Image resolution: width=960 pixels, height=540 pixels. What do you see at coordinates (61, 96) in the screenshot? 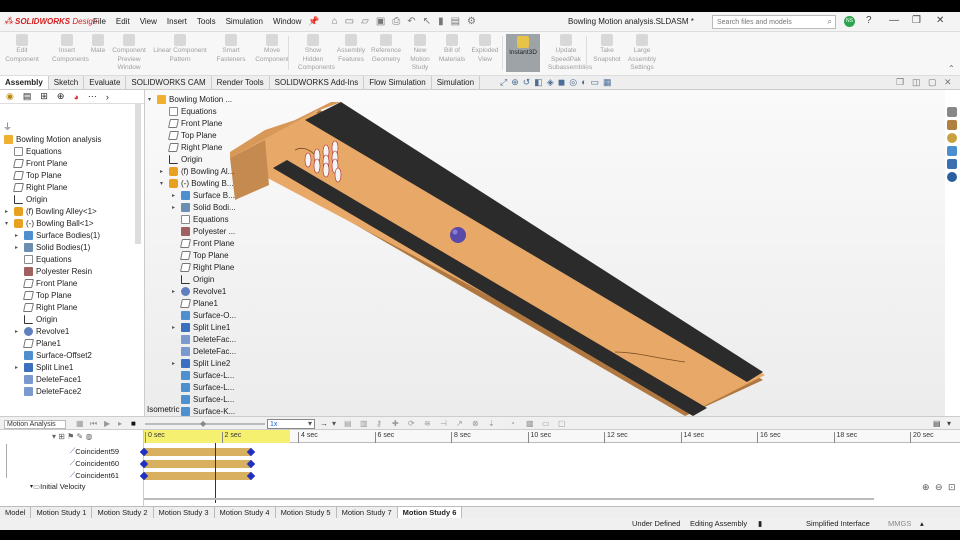
I see `dimxpert-tab-icon: ⊕` at bounding box center [61, 96].